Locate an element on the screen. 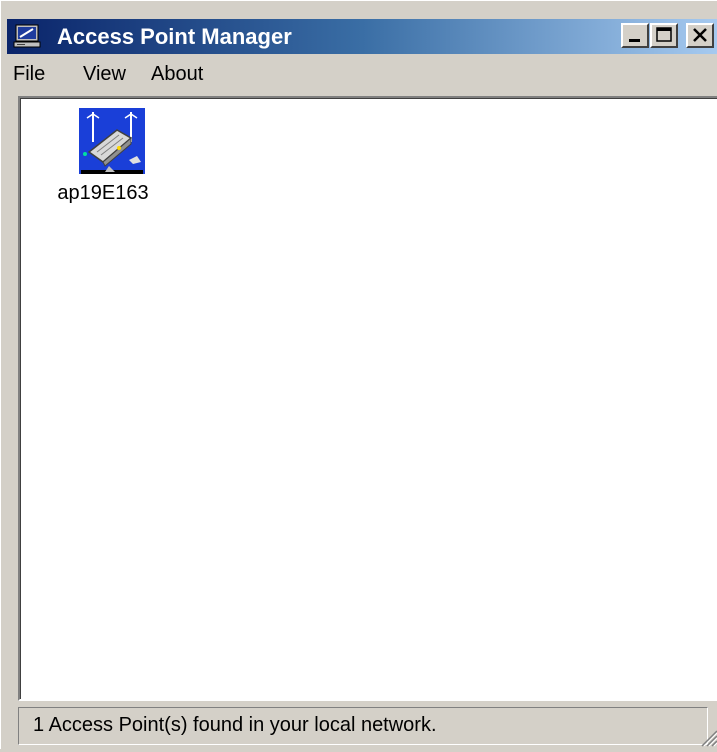 Image resolution: width=717 pixels, height=752 pixels. menu-view: View is located at coordinates (104, 74).